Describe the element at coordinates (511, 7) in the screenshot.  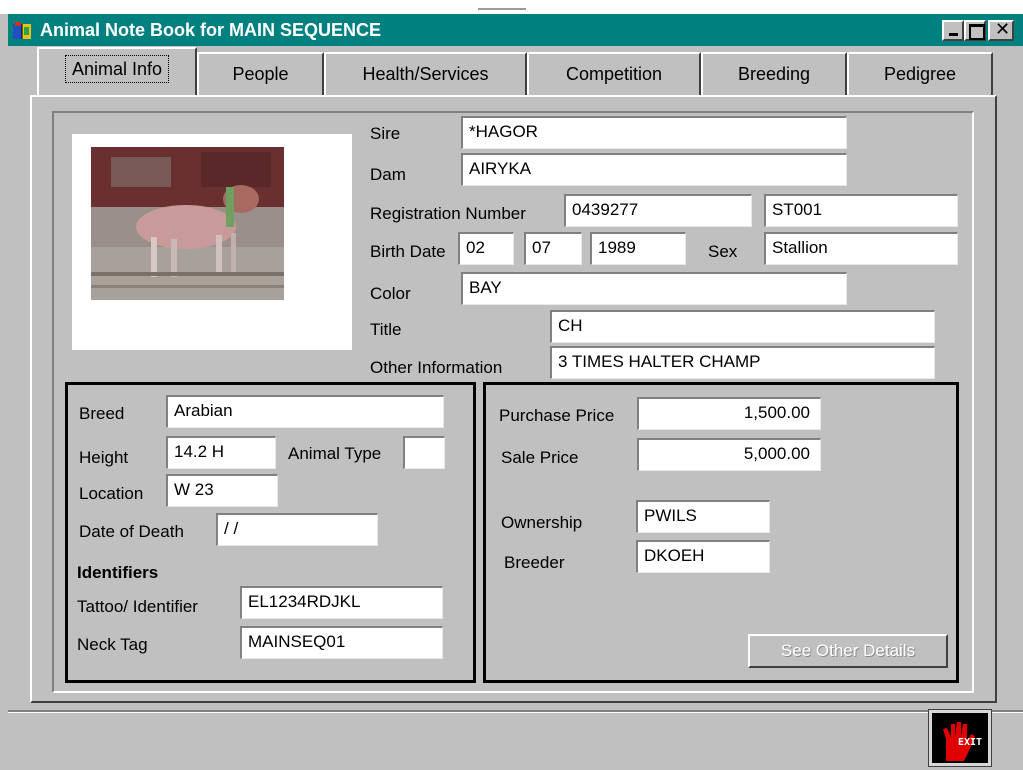
I see `desktop-top-strip` at that location.